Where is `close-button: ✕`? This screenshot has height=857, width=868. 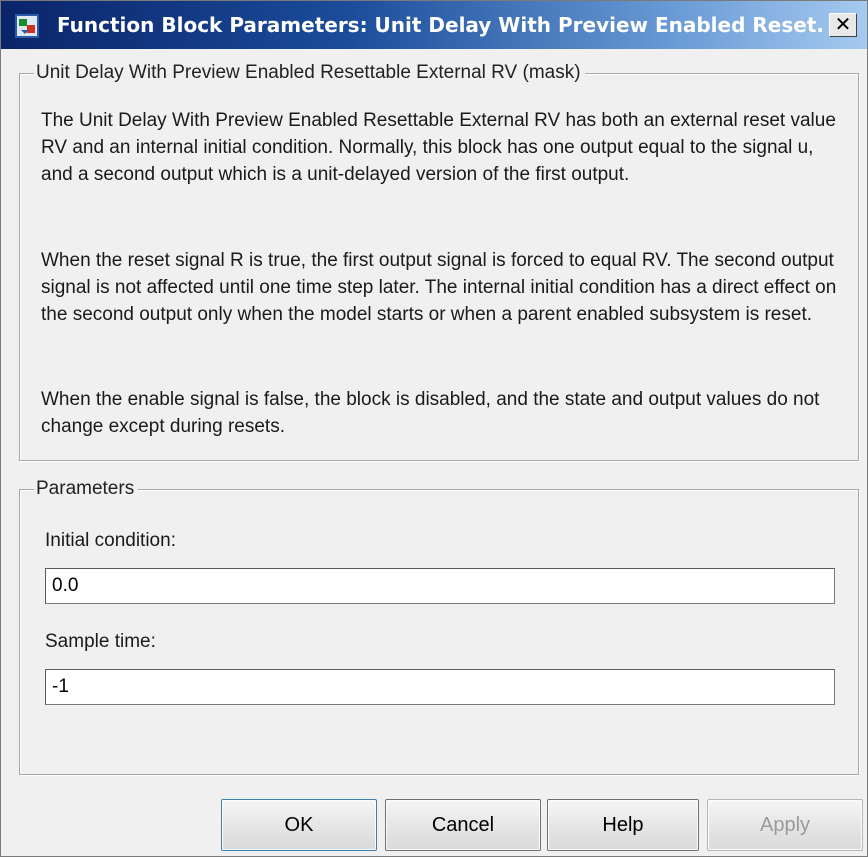 close-button: ✕ is located at coordinates (843, 25).